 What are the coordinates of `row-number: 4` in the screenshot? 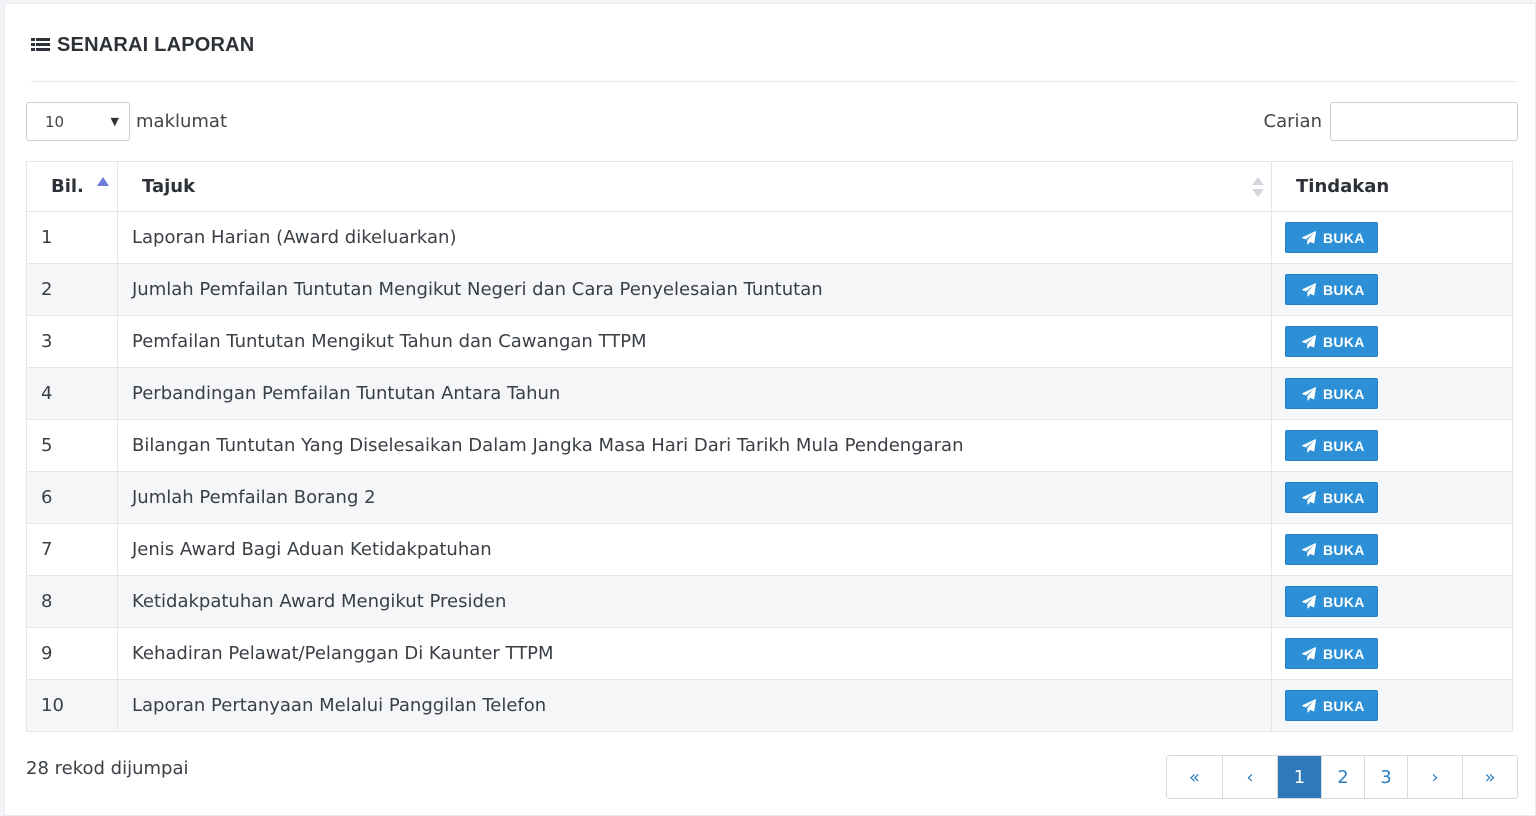 It's located at (72, 393).